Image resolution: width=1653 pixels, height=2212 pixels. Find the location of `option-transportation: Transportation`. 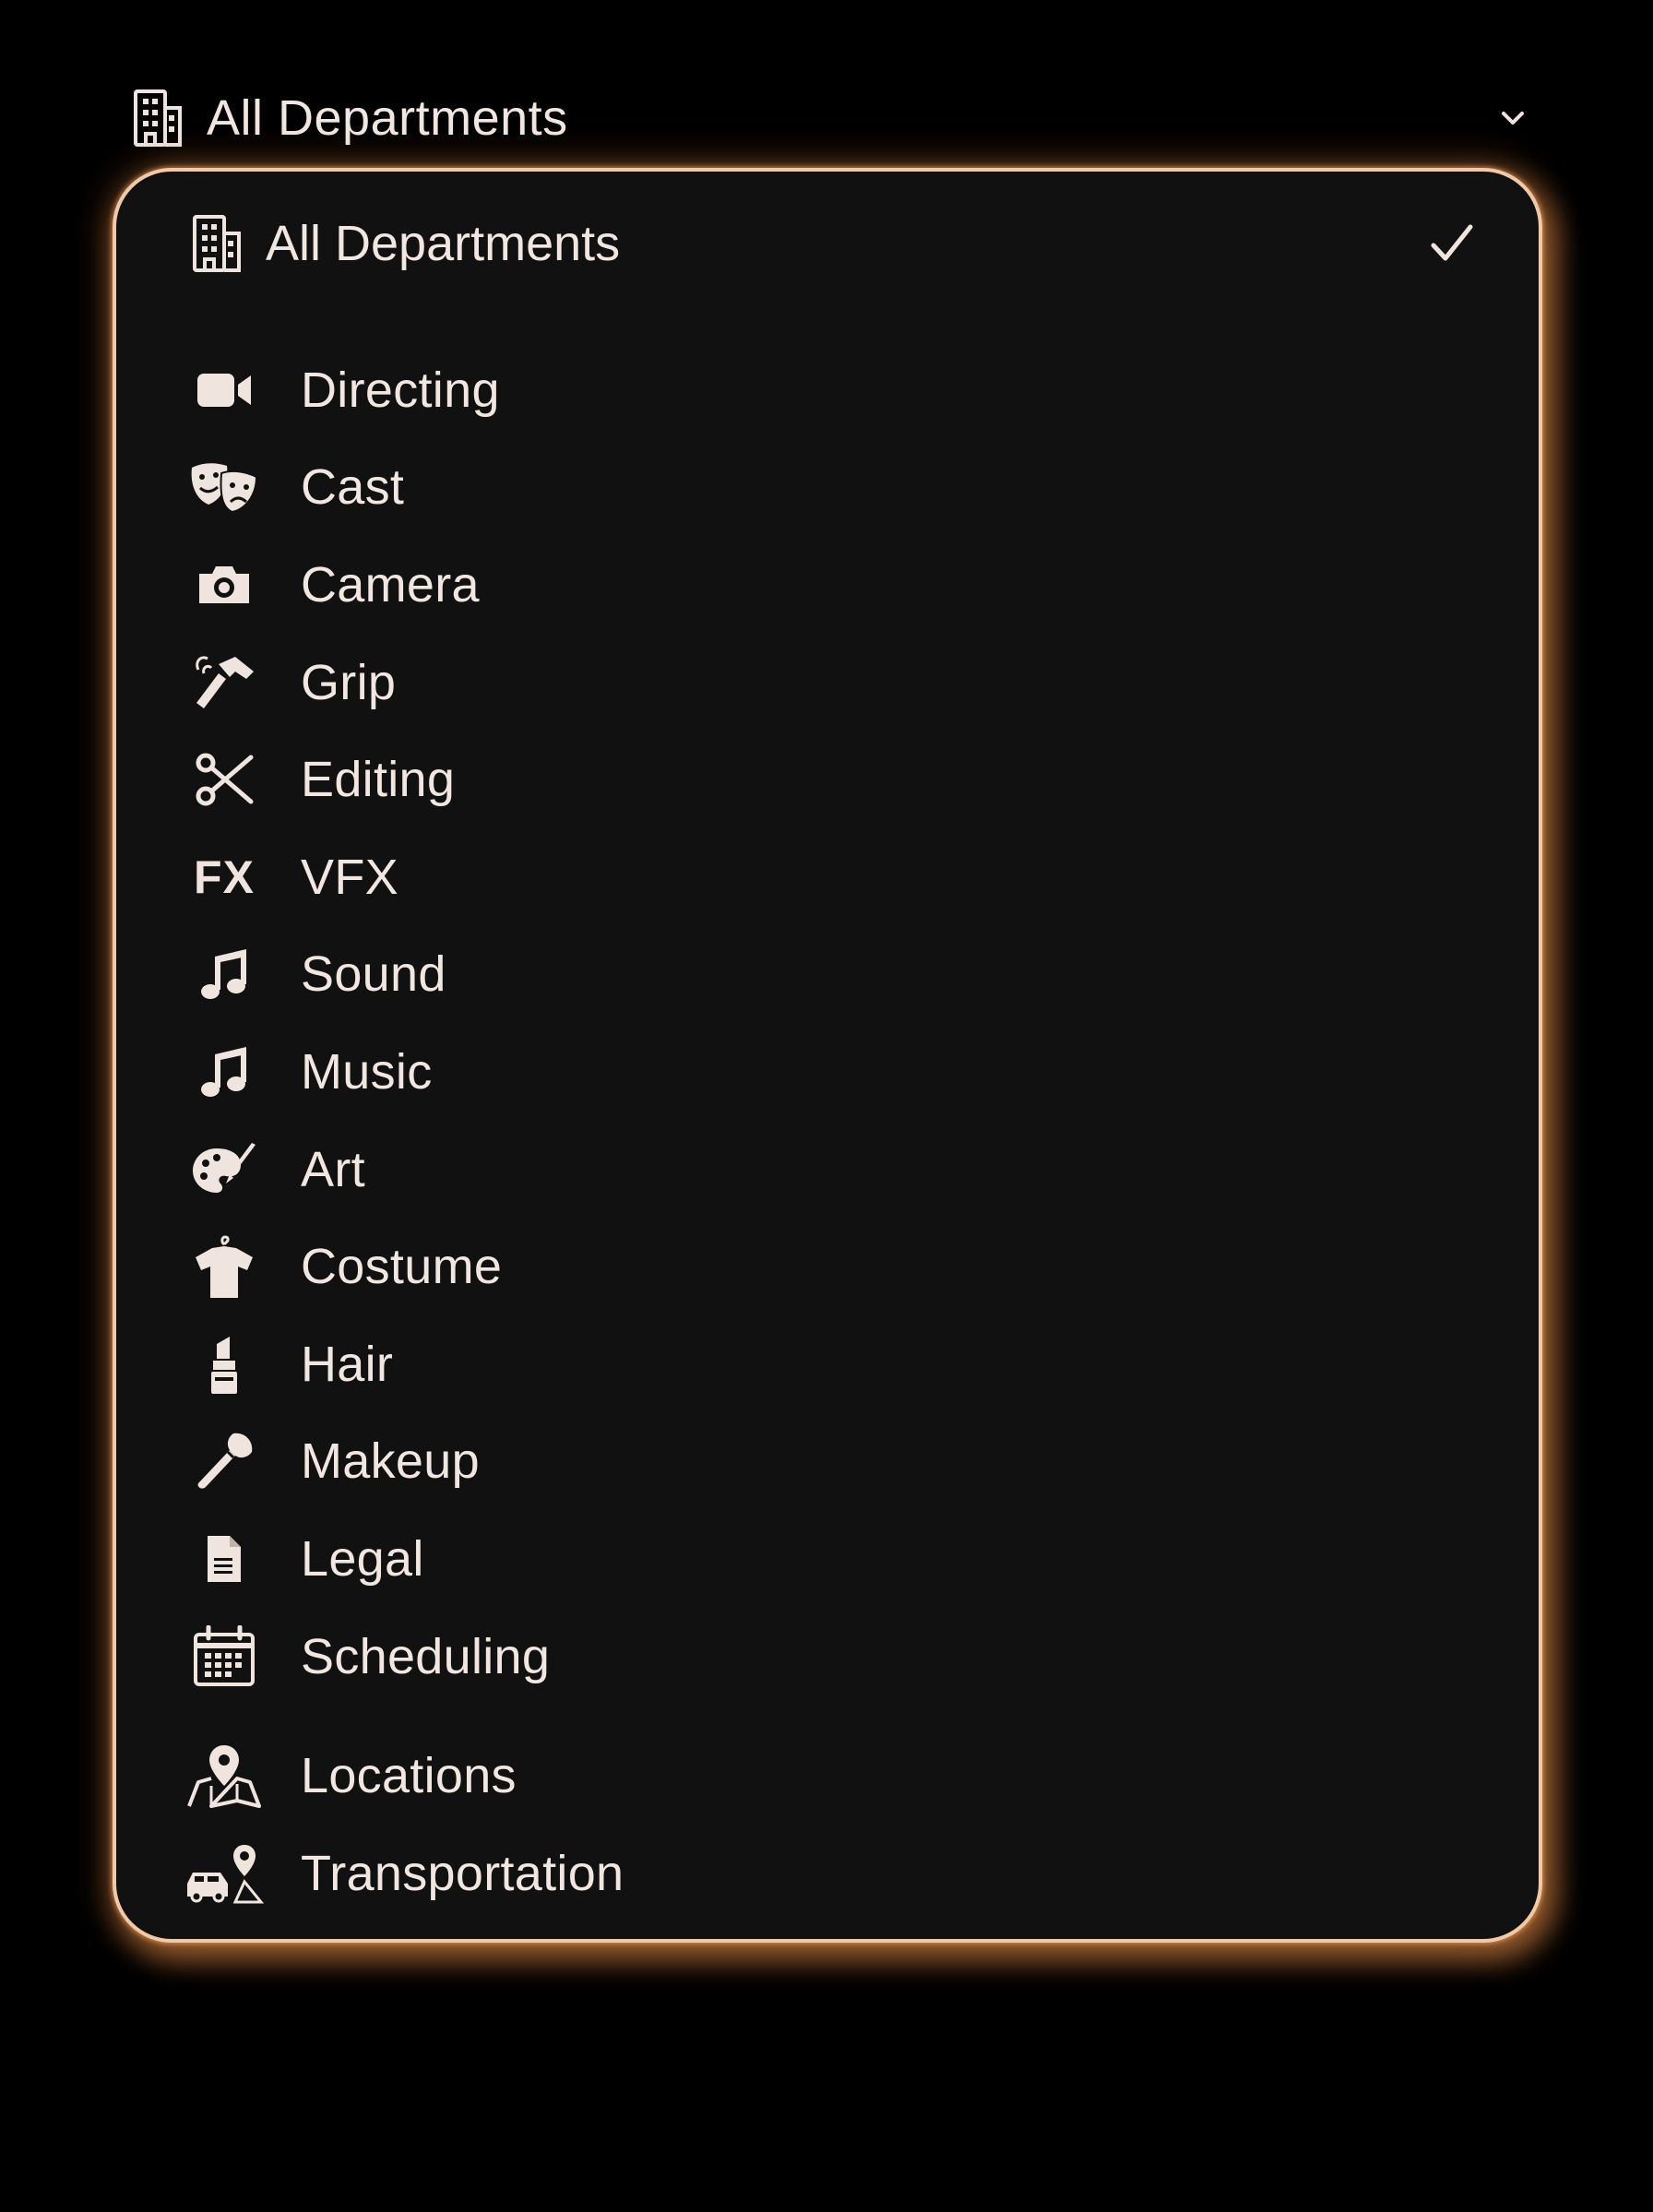

option-transportation: Transportation is located at coordinates (828, 1874).